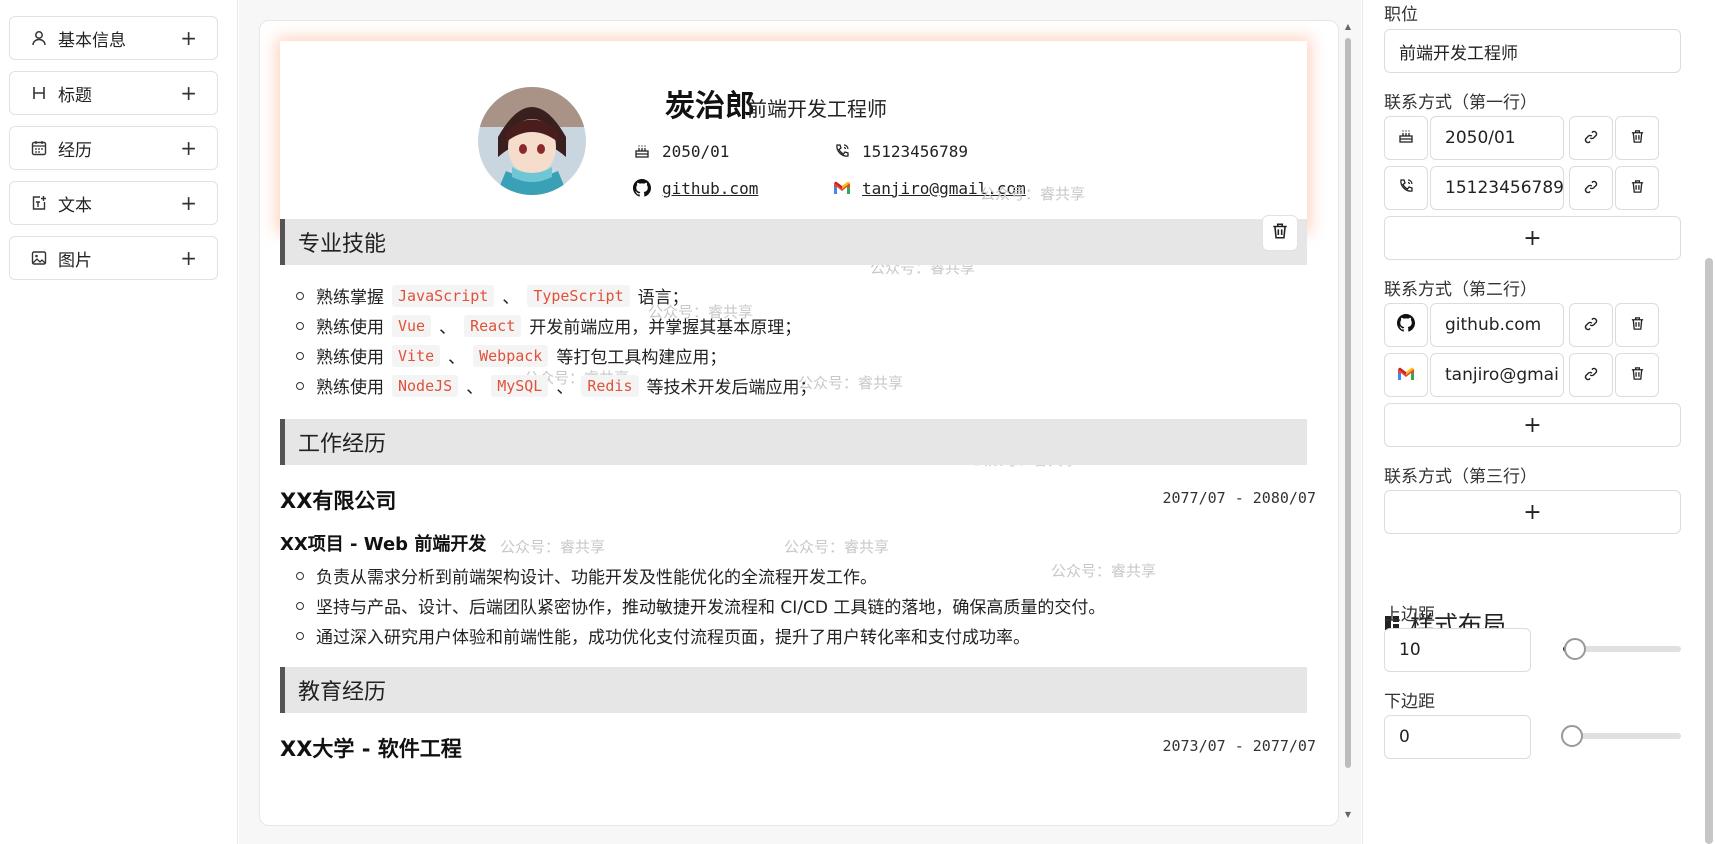 Image resolution: width=1715 pixels, height=844 pixels. Describe the element at coordinates (1532, 512) in the screenshot. I see `add-contact-row3-button: +` at that location.